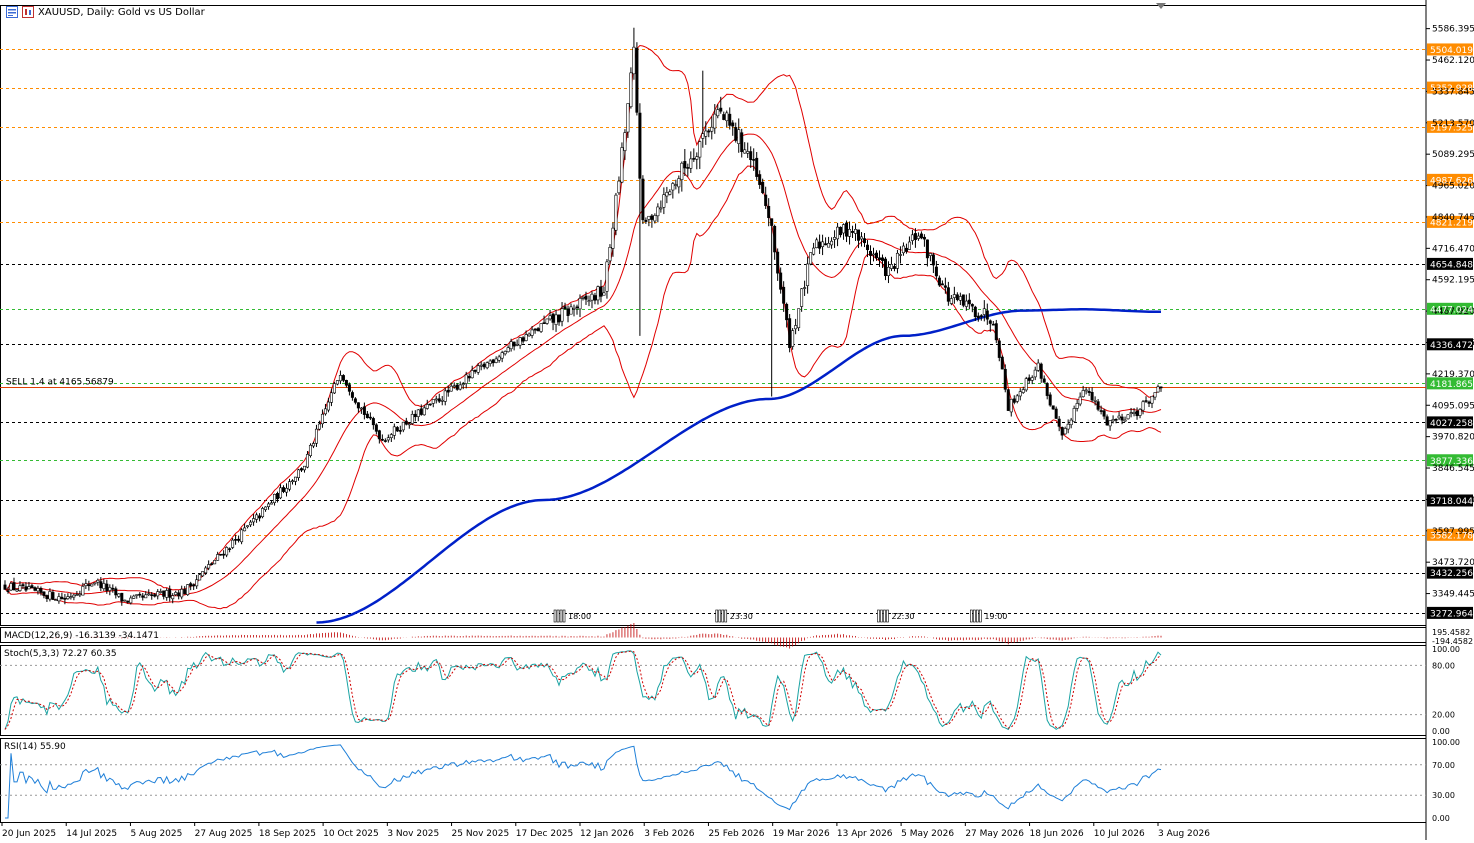 The width and height of the screenshot is (1474, 843). Describe the element at coordinates (413, 834) in the screenshot. I see `time-label: 3 Nov 2025` at that location.